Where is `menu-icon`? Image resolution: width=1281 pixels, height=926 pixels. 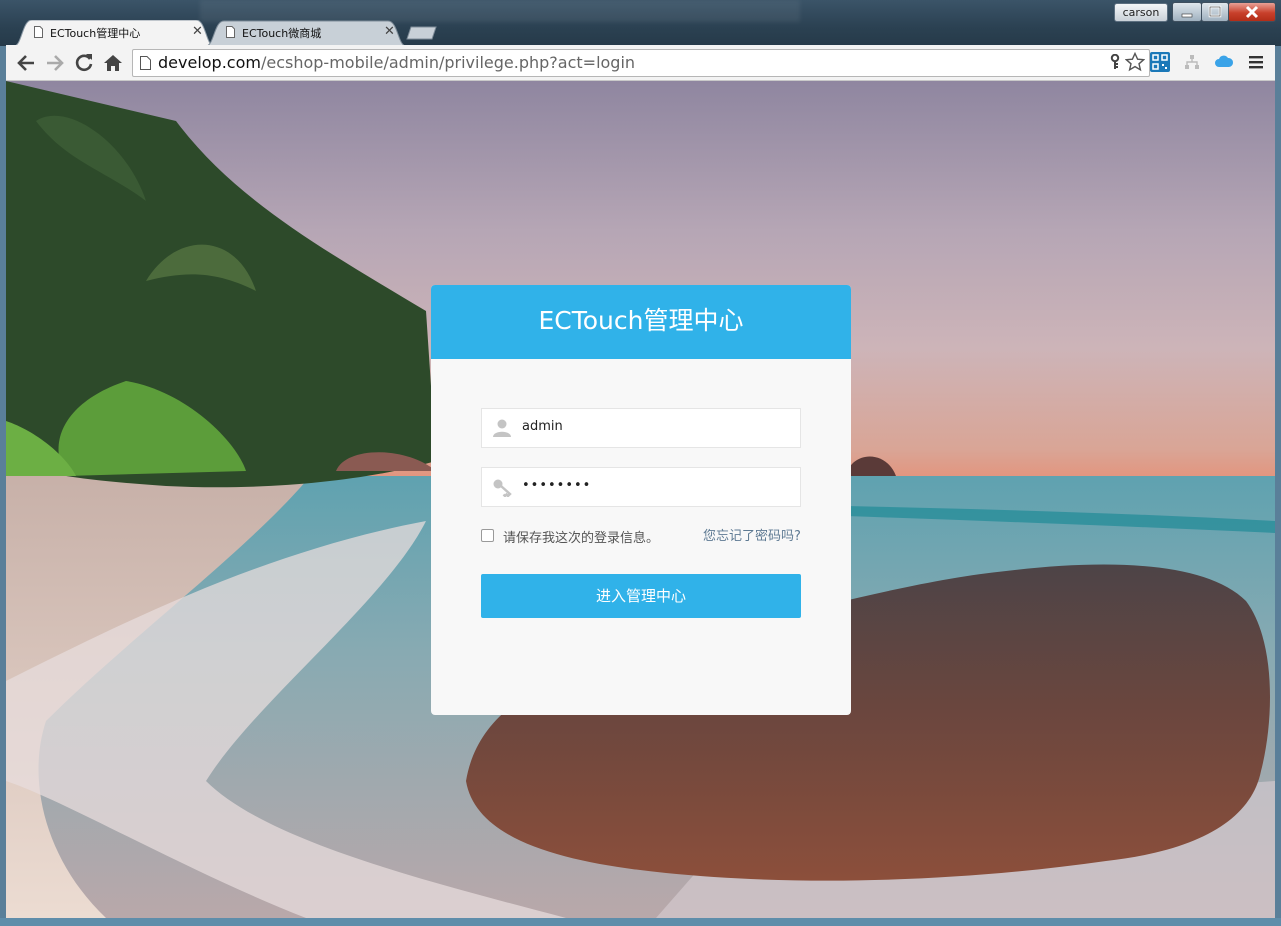
menu-icon is located at coordinates (1256, 62).